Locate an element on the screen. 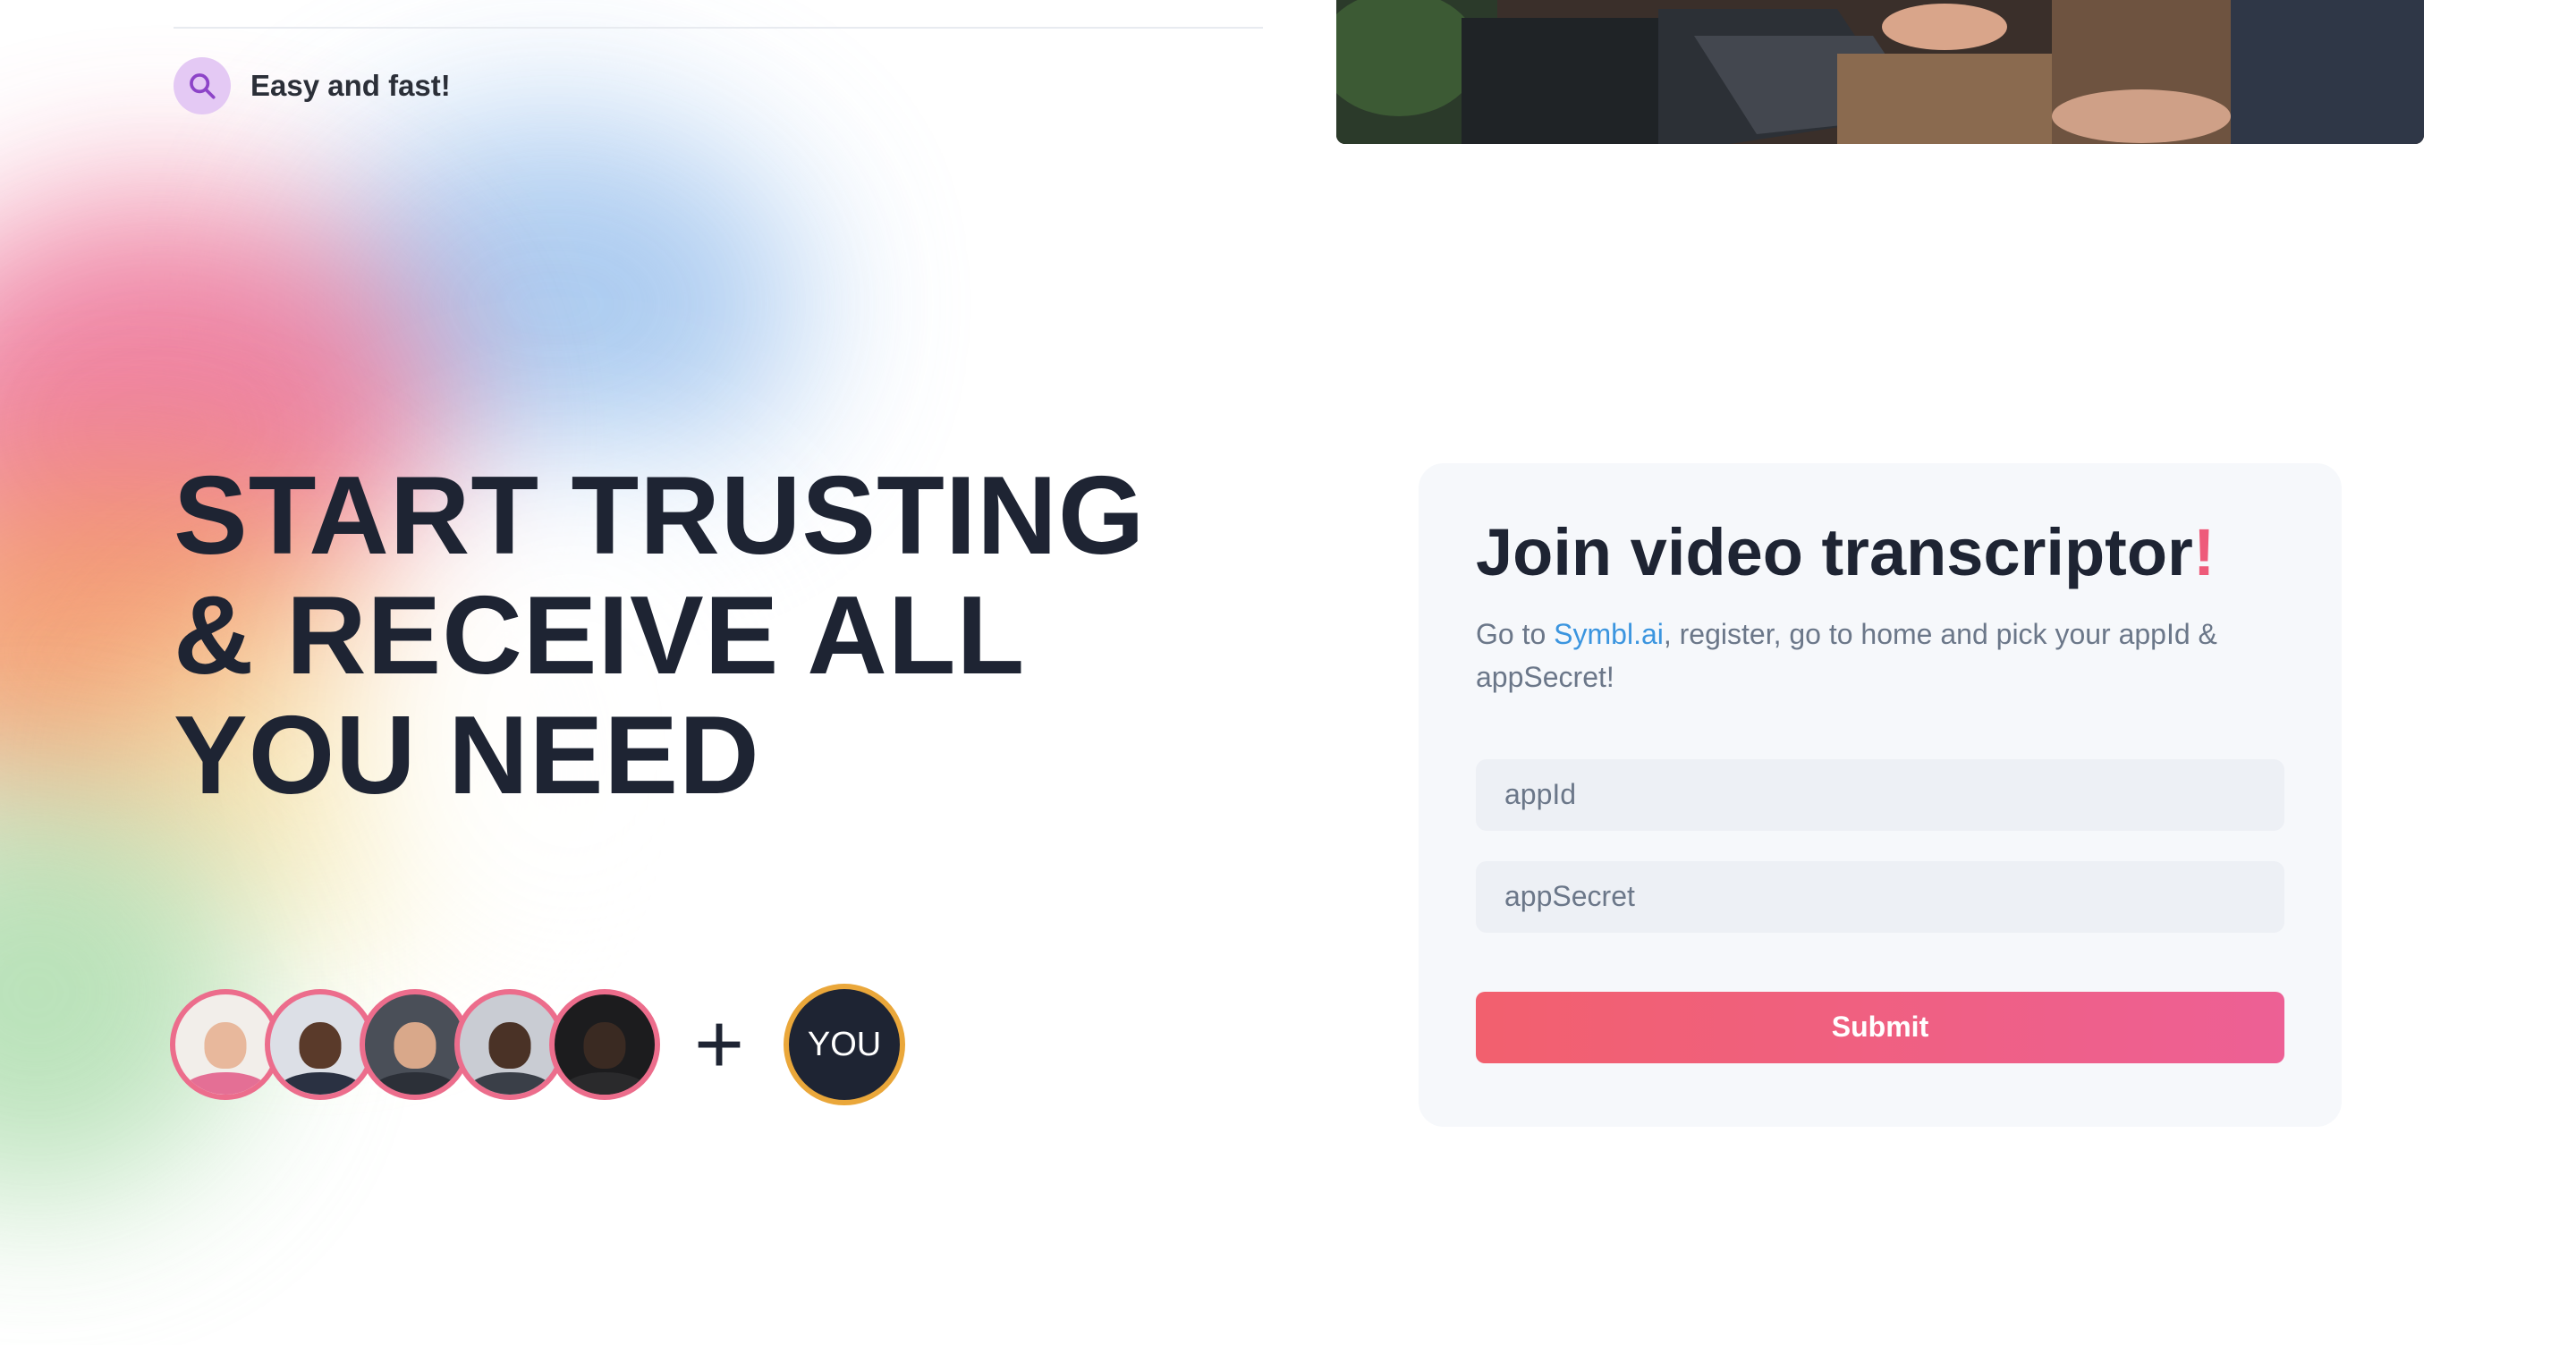 This screenshot has width=2576, height=1345. headline-line-2: & RECEIVE ALL is located at coordinates (600, 636).